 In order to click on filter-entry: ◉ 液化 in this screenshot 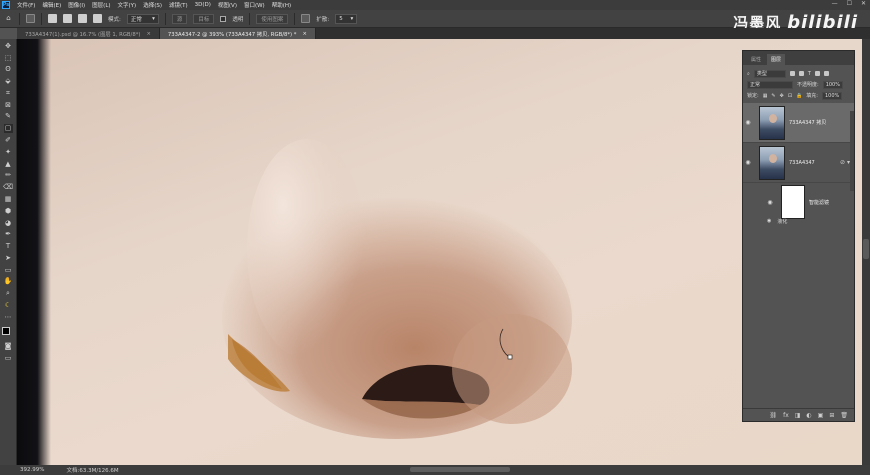, I will do `click(777, 221)`.